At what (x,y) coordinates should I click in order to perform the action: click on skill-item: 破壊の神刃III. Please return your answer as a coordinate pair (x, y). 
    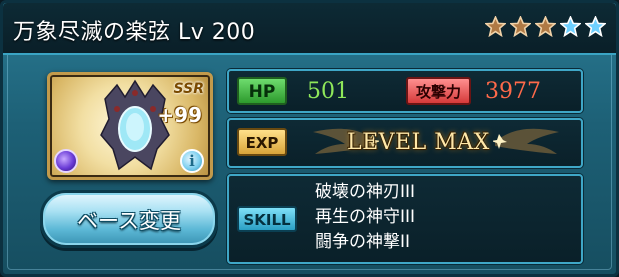
    Looking at the image, I should click on (365, 192).